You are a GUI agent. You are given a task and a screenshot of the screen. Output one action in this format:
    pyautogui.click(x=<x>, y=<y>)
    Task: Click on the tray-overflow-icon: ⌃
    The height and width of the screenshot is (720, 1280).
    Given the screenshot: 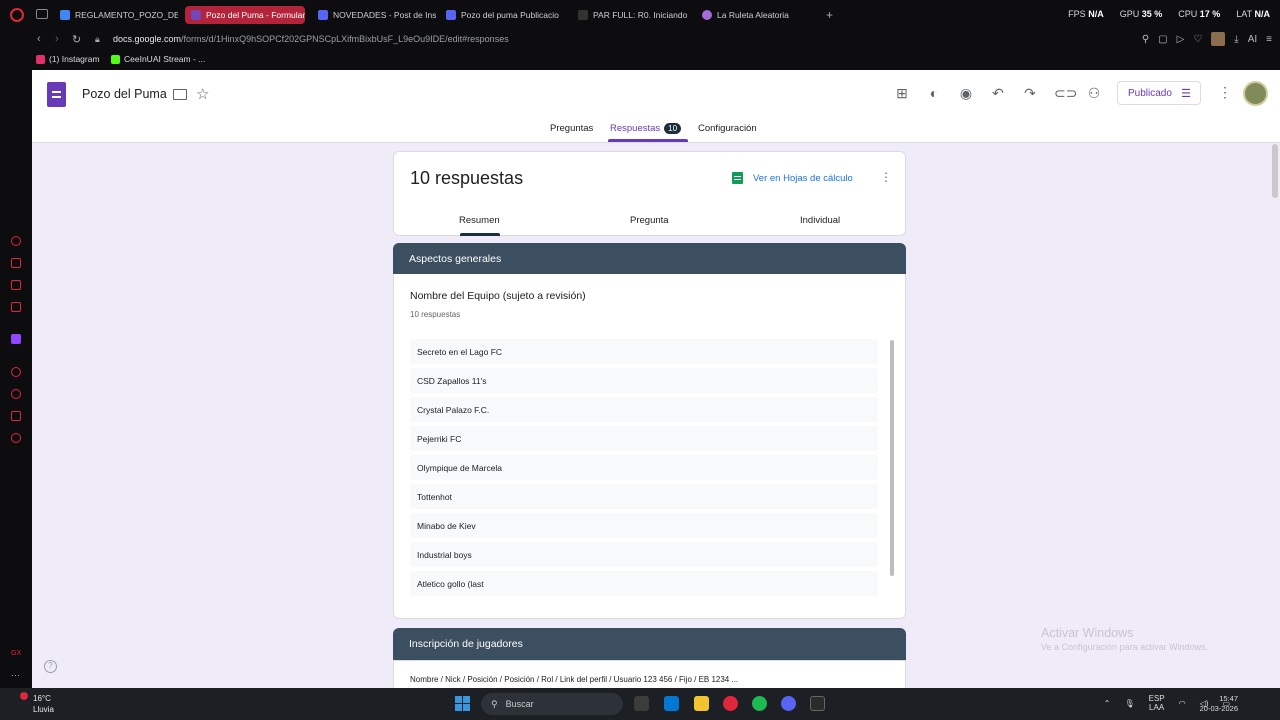 What is the action you would take?
    pyautogui.click(x=1107, y=703)
    